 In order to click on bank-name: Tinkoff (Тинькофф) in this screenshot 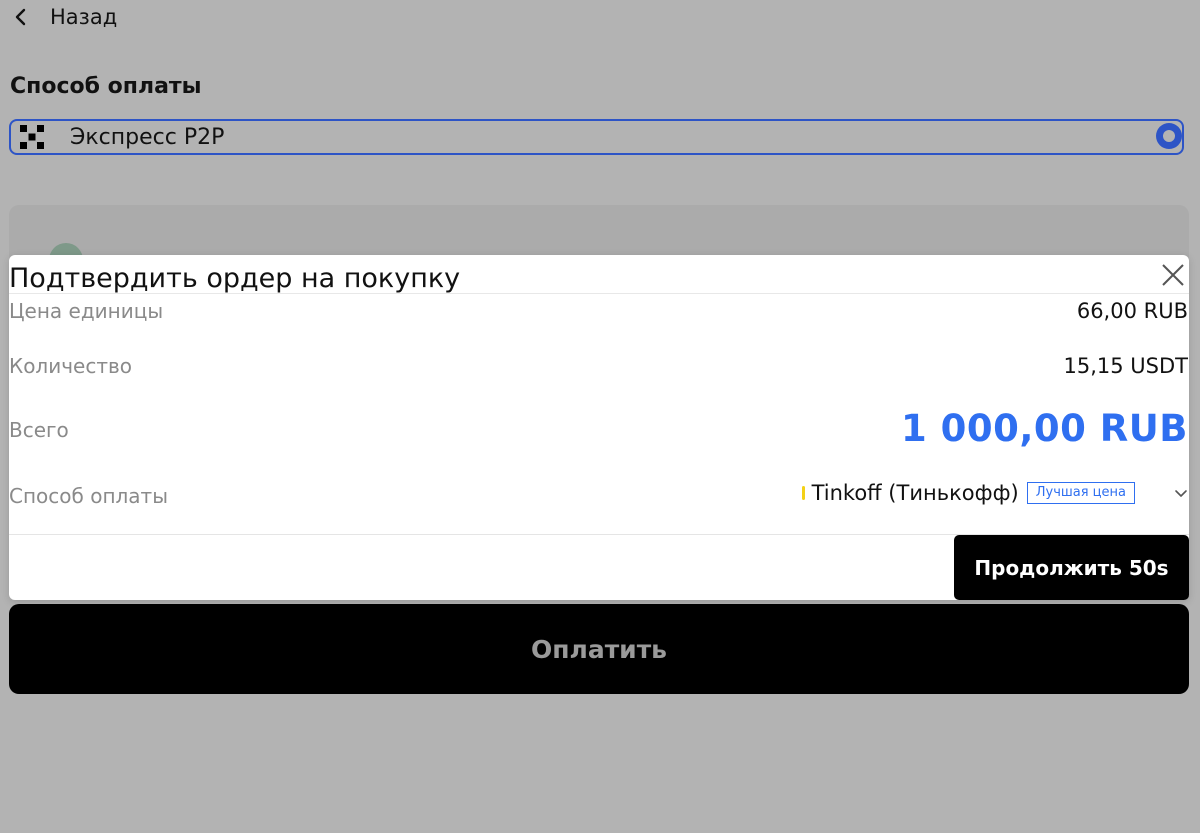, I will do `click(915, 493)`.